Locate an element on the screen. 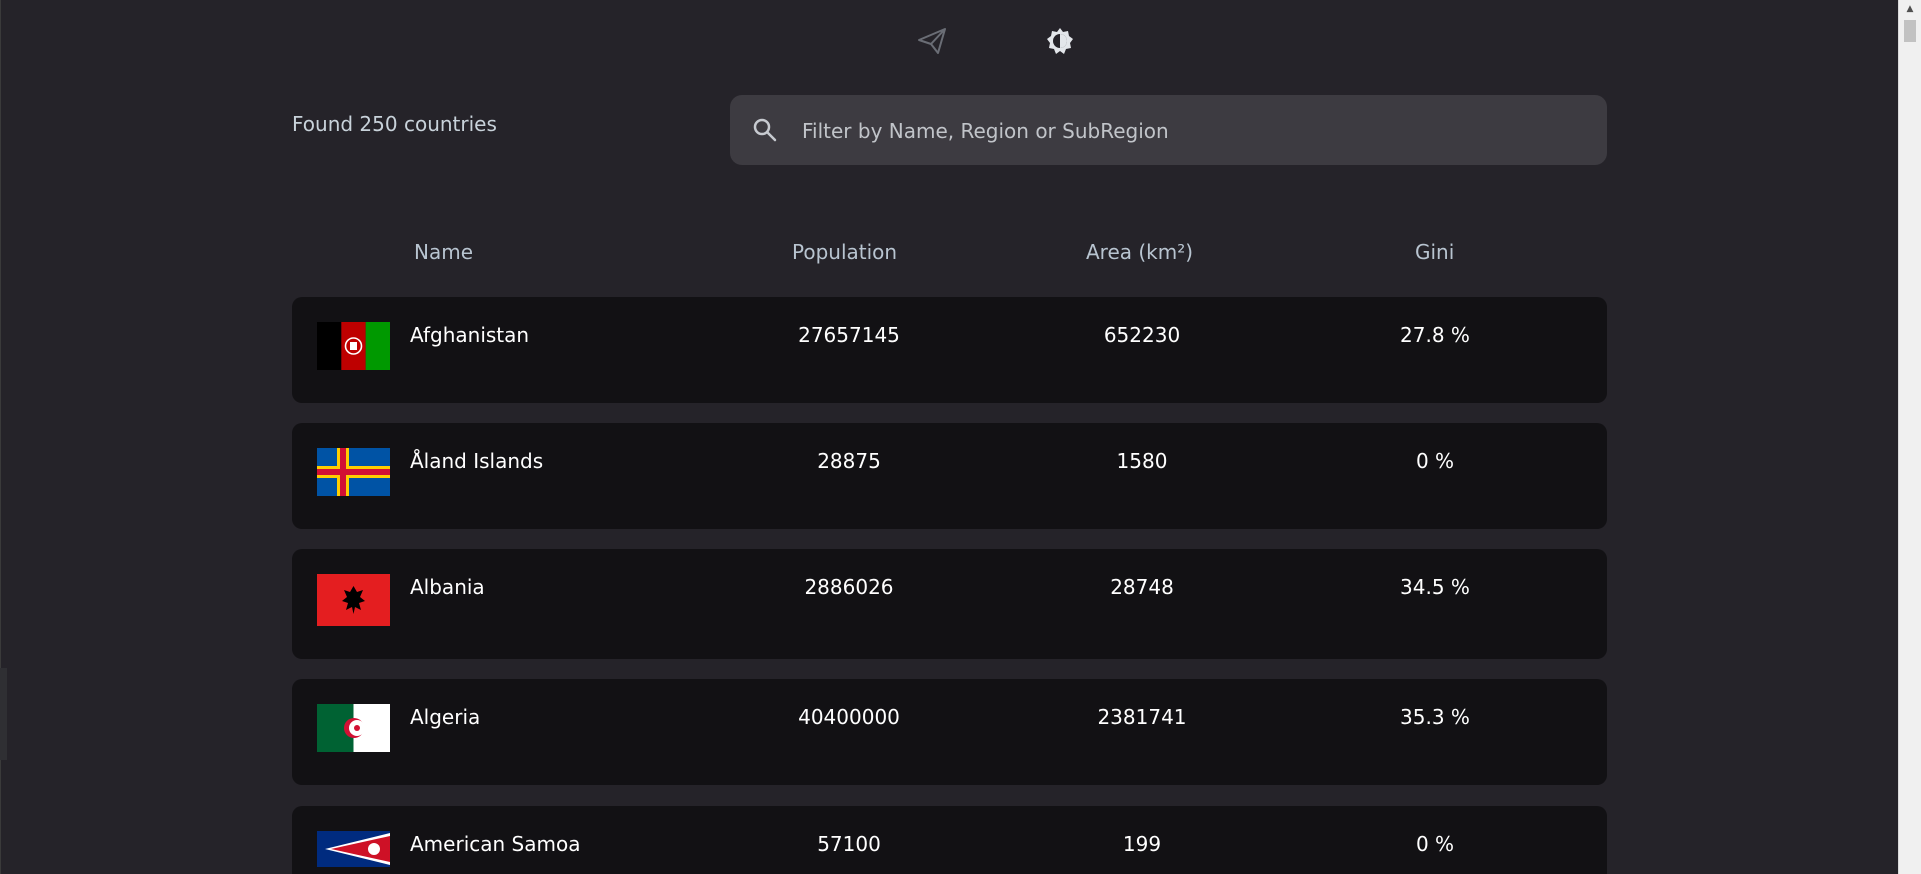 The image size is (1921, 874). population-cell: 28875 is located at coordinates (849, 461).